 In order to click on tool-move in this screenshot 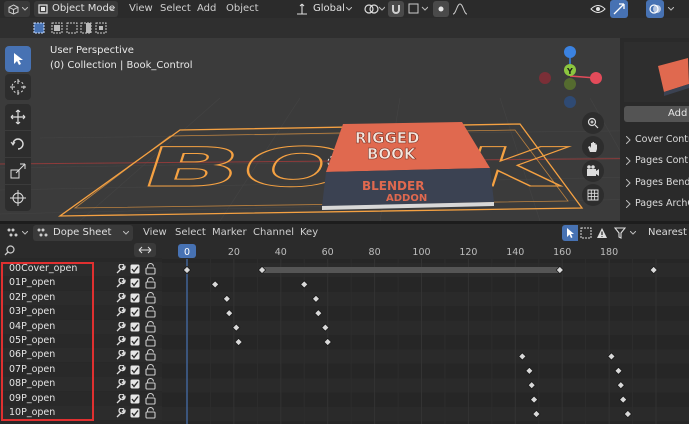, I will do `click(18, 117)`.